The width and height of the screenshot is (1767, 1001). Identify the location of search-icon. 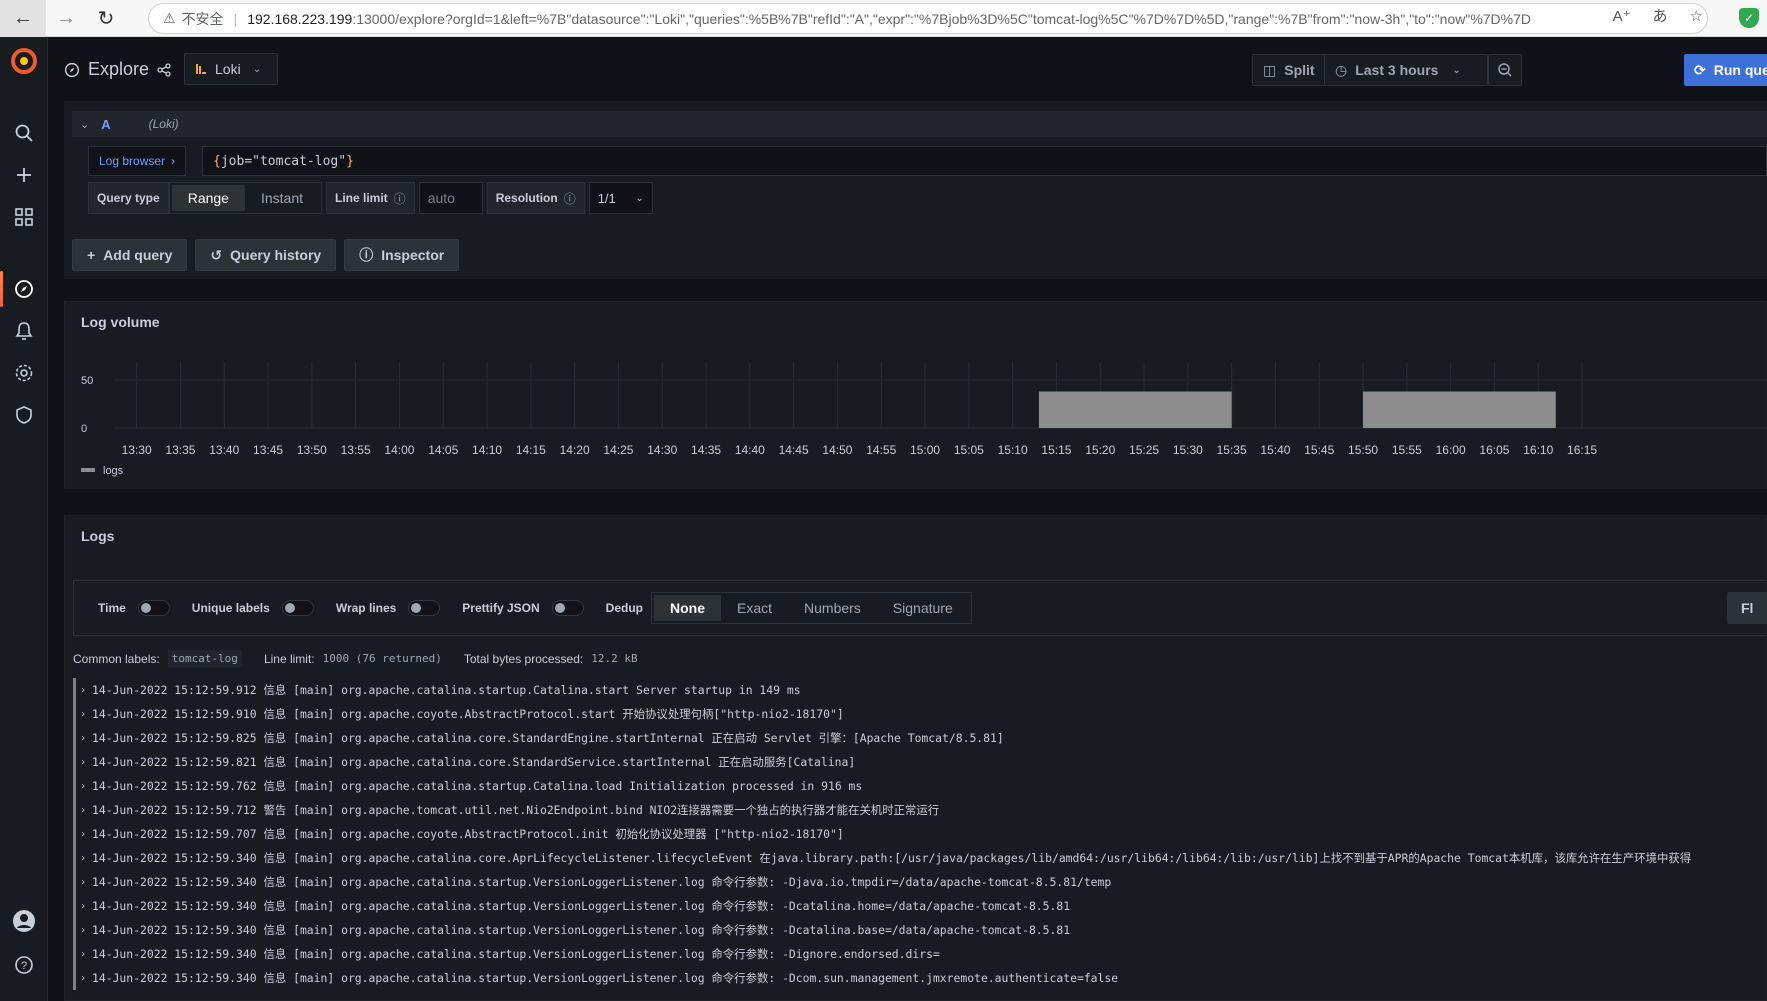
(24, 133).